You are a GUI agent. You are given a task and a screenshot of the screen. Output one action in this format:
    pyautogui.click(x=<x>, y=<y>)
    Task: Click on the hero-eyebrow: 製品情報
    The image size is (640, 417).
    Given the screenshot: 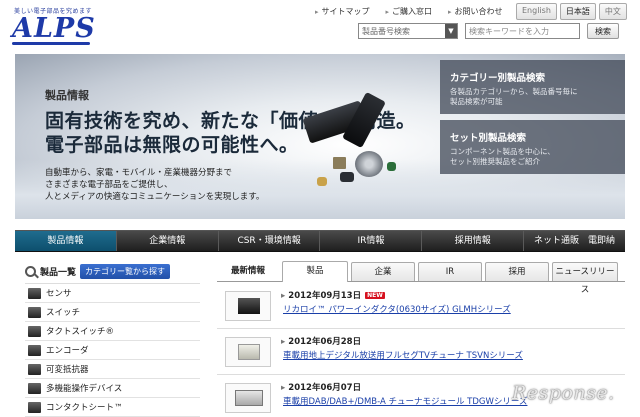 What is the action you would take?
    pyautogui.click(x=67, y=95)
    